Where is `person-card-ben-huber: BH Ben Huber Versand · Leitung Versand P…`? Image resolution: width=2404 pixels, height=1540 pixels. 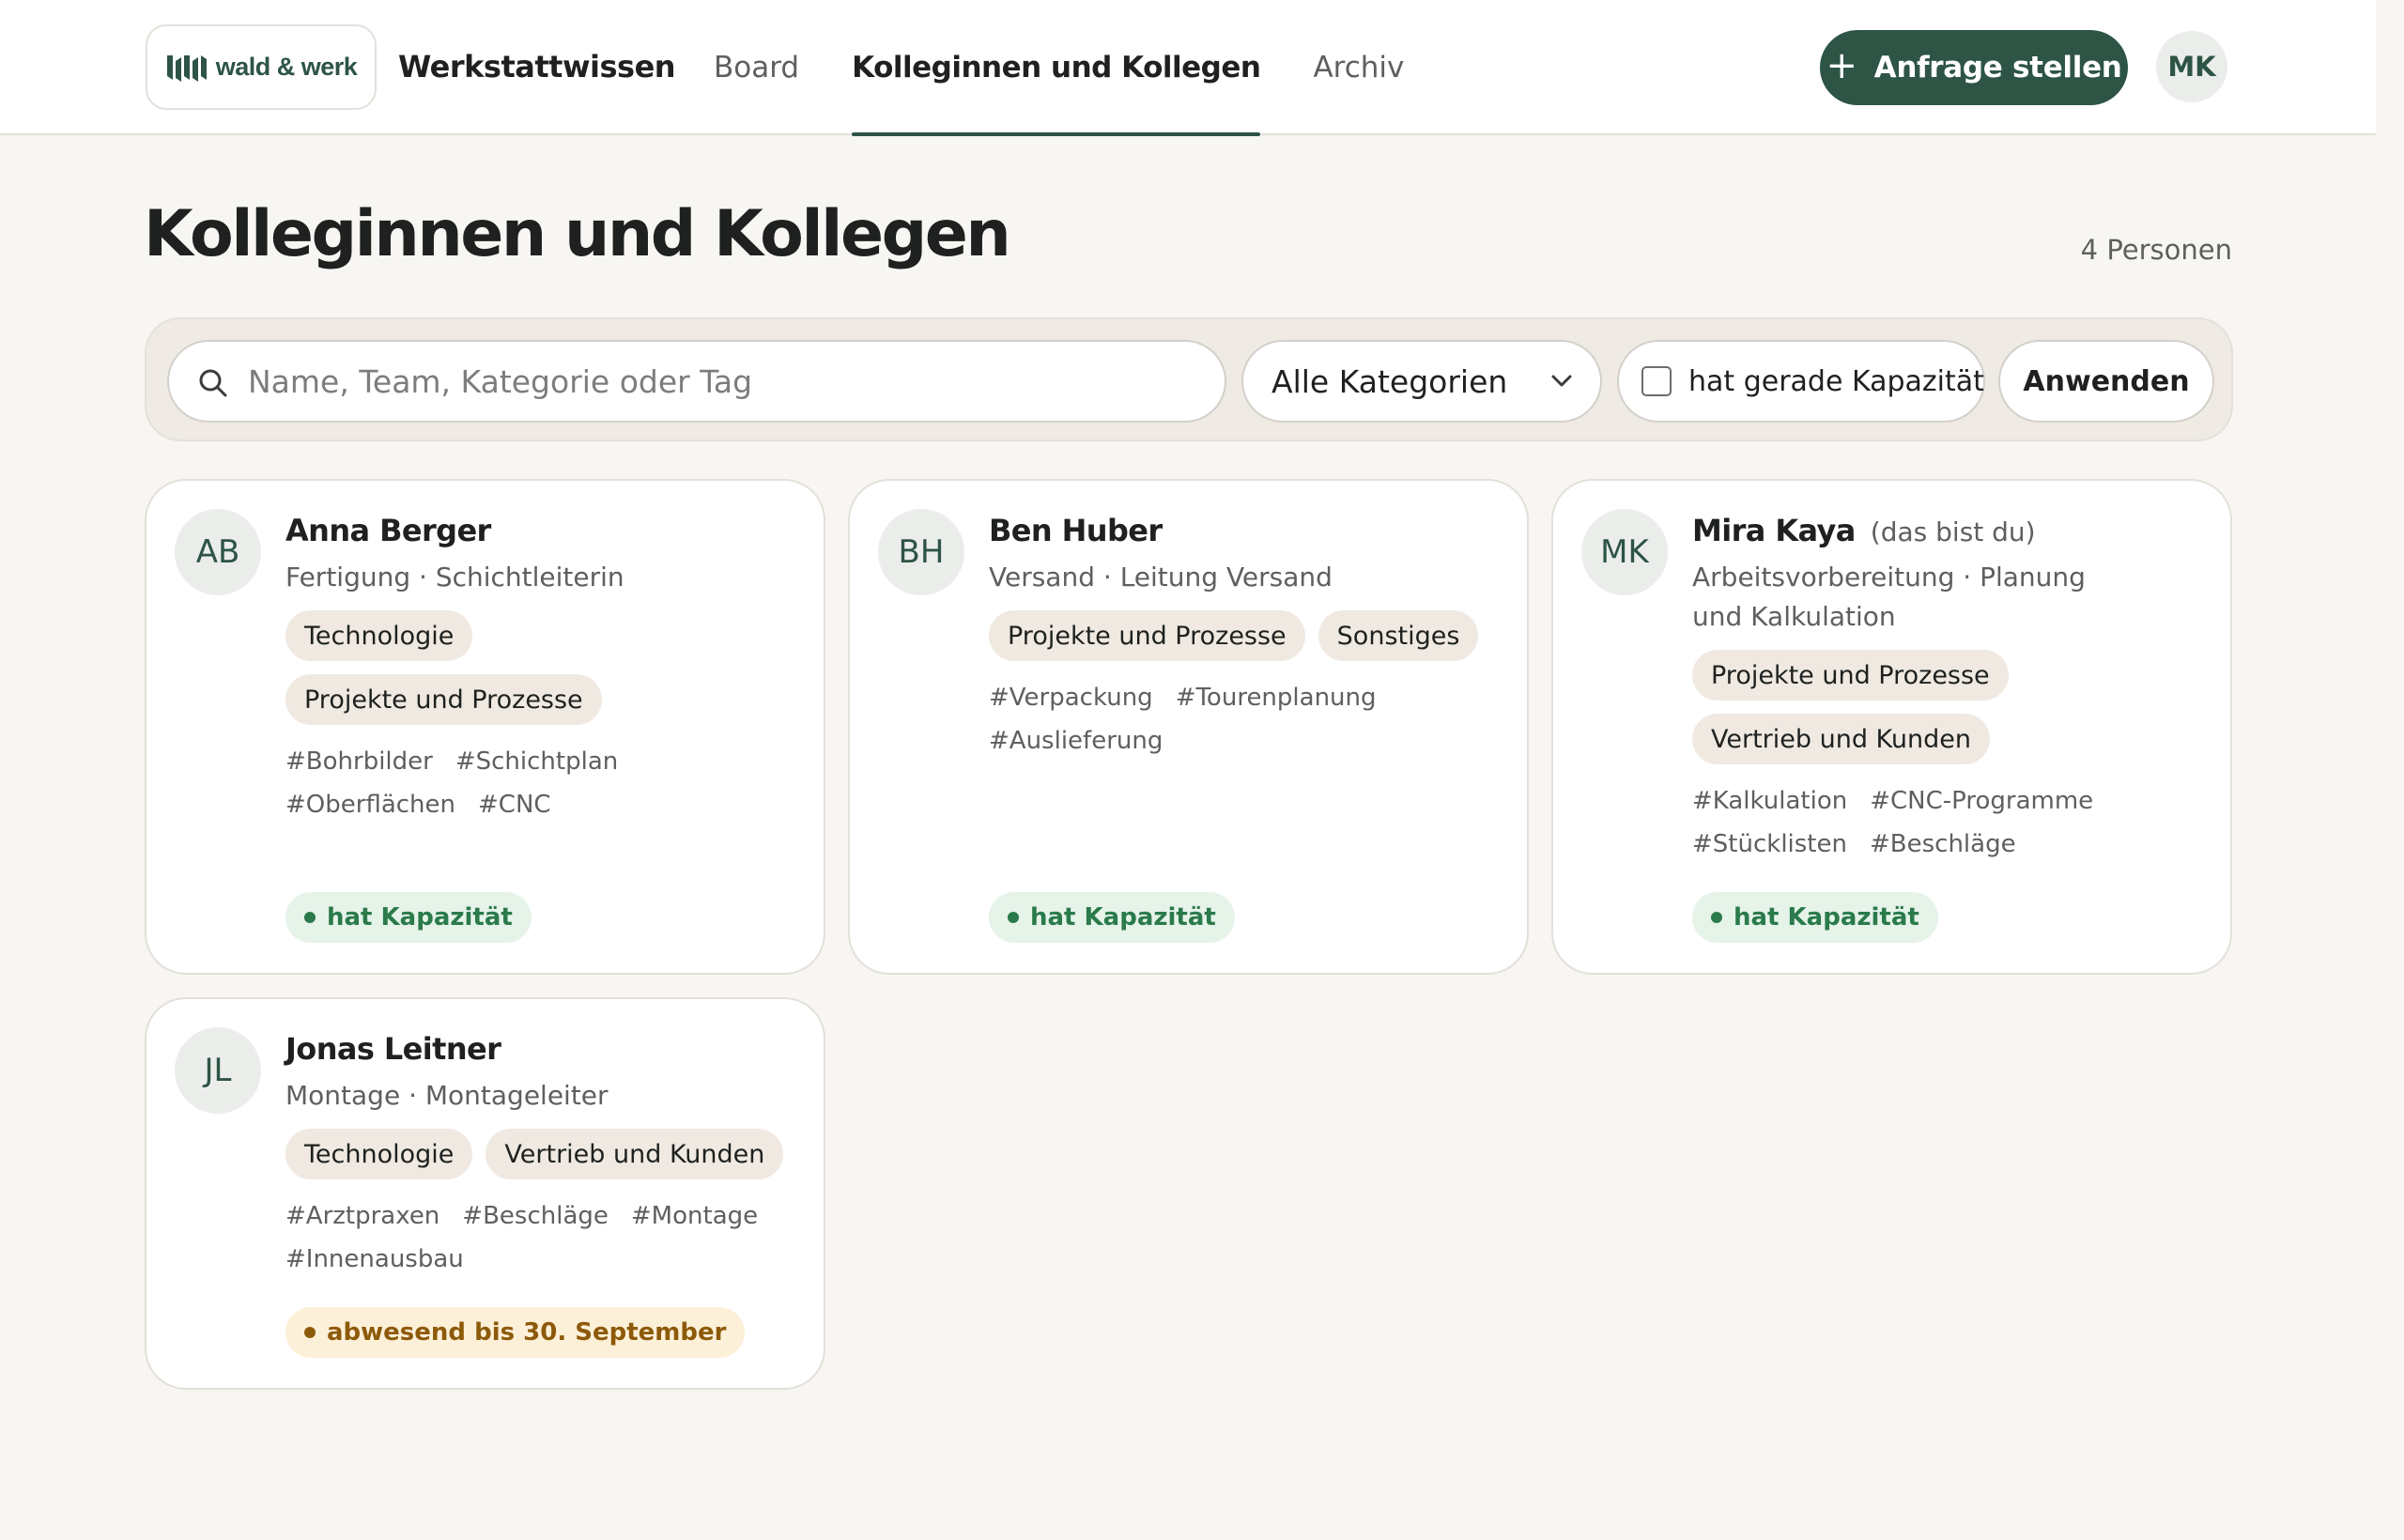
person-card-ben-huber: BH Ben Huber Versand · Leitung Versand P… is located at coordinates (1188, 727).